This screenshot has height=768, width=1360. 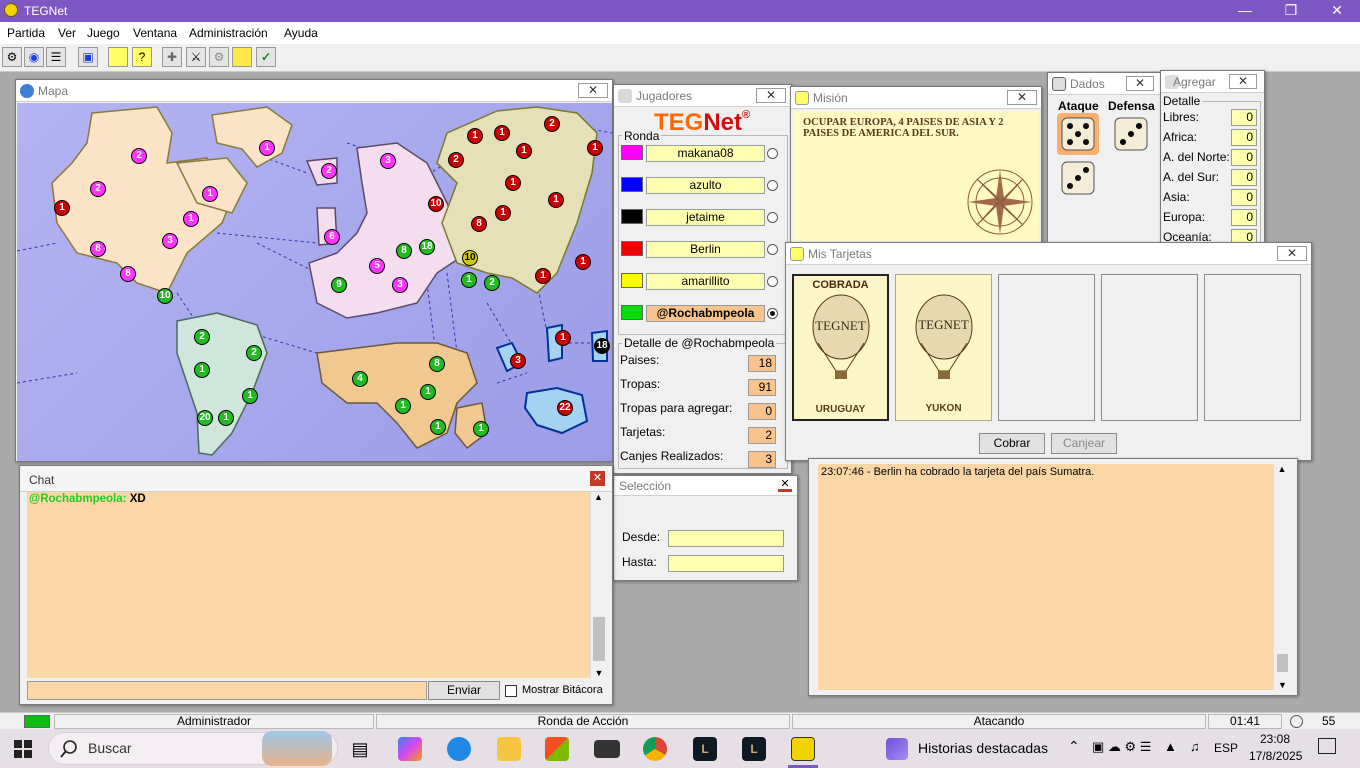 I want to click on map-close-button: ✕, so click(x=593, y=90).